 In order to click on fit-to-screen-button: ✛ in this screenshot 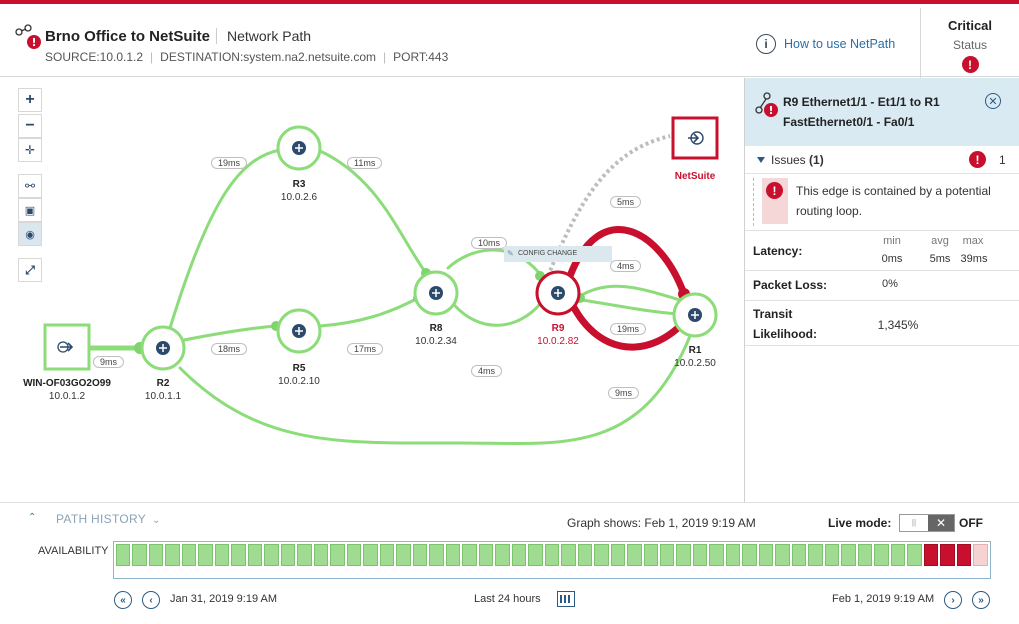, I will do `click(30, 150)`.